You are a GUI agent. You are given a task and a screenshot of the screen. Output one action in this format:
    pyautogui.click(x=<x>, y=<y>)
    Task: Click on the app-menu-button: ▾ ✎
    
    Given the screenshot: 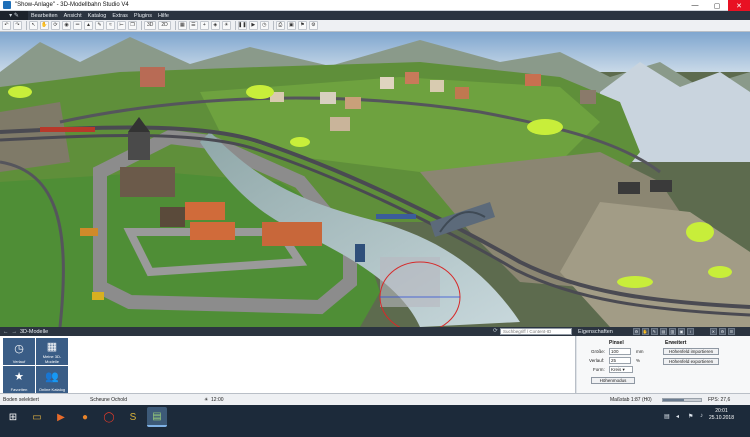 What is the action you would take?
    pyautogui.click(x=14, y=15)
    